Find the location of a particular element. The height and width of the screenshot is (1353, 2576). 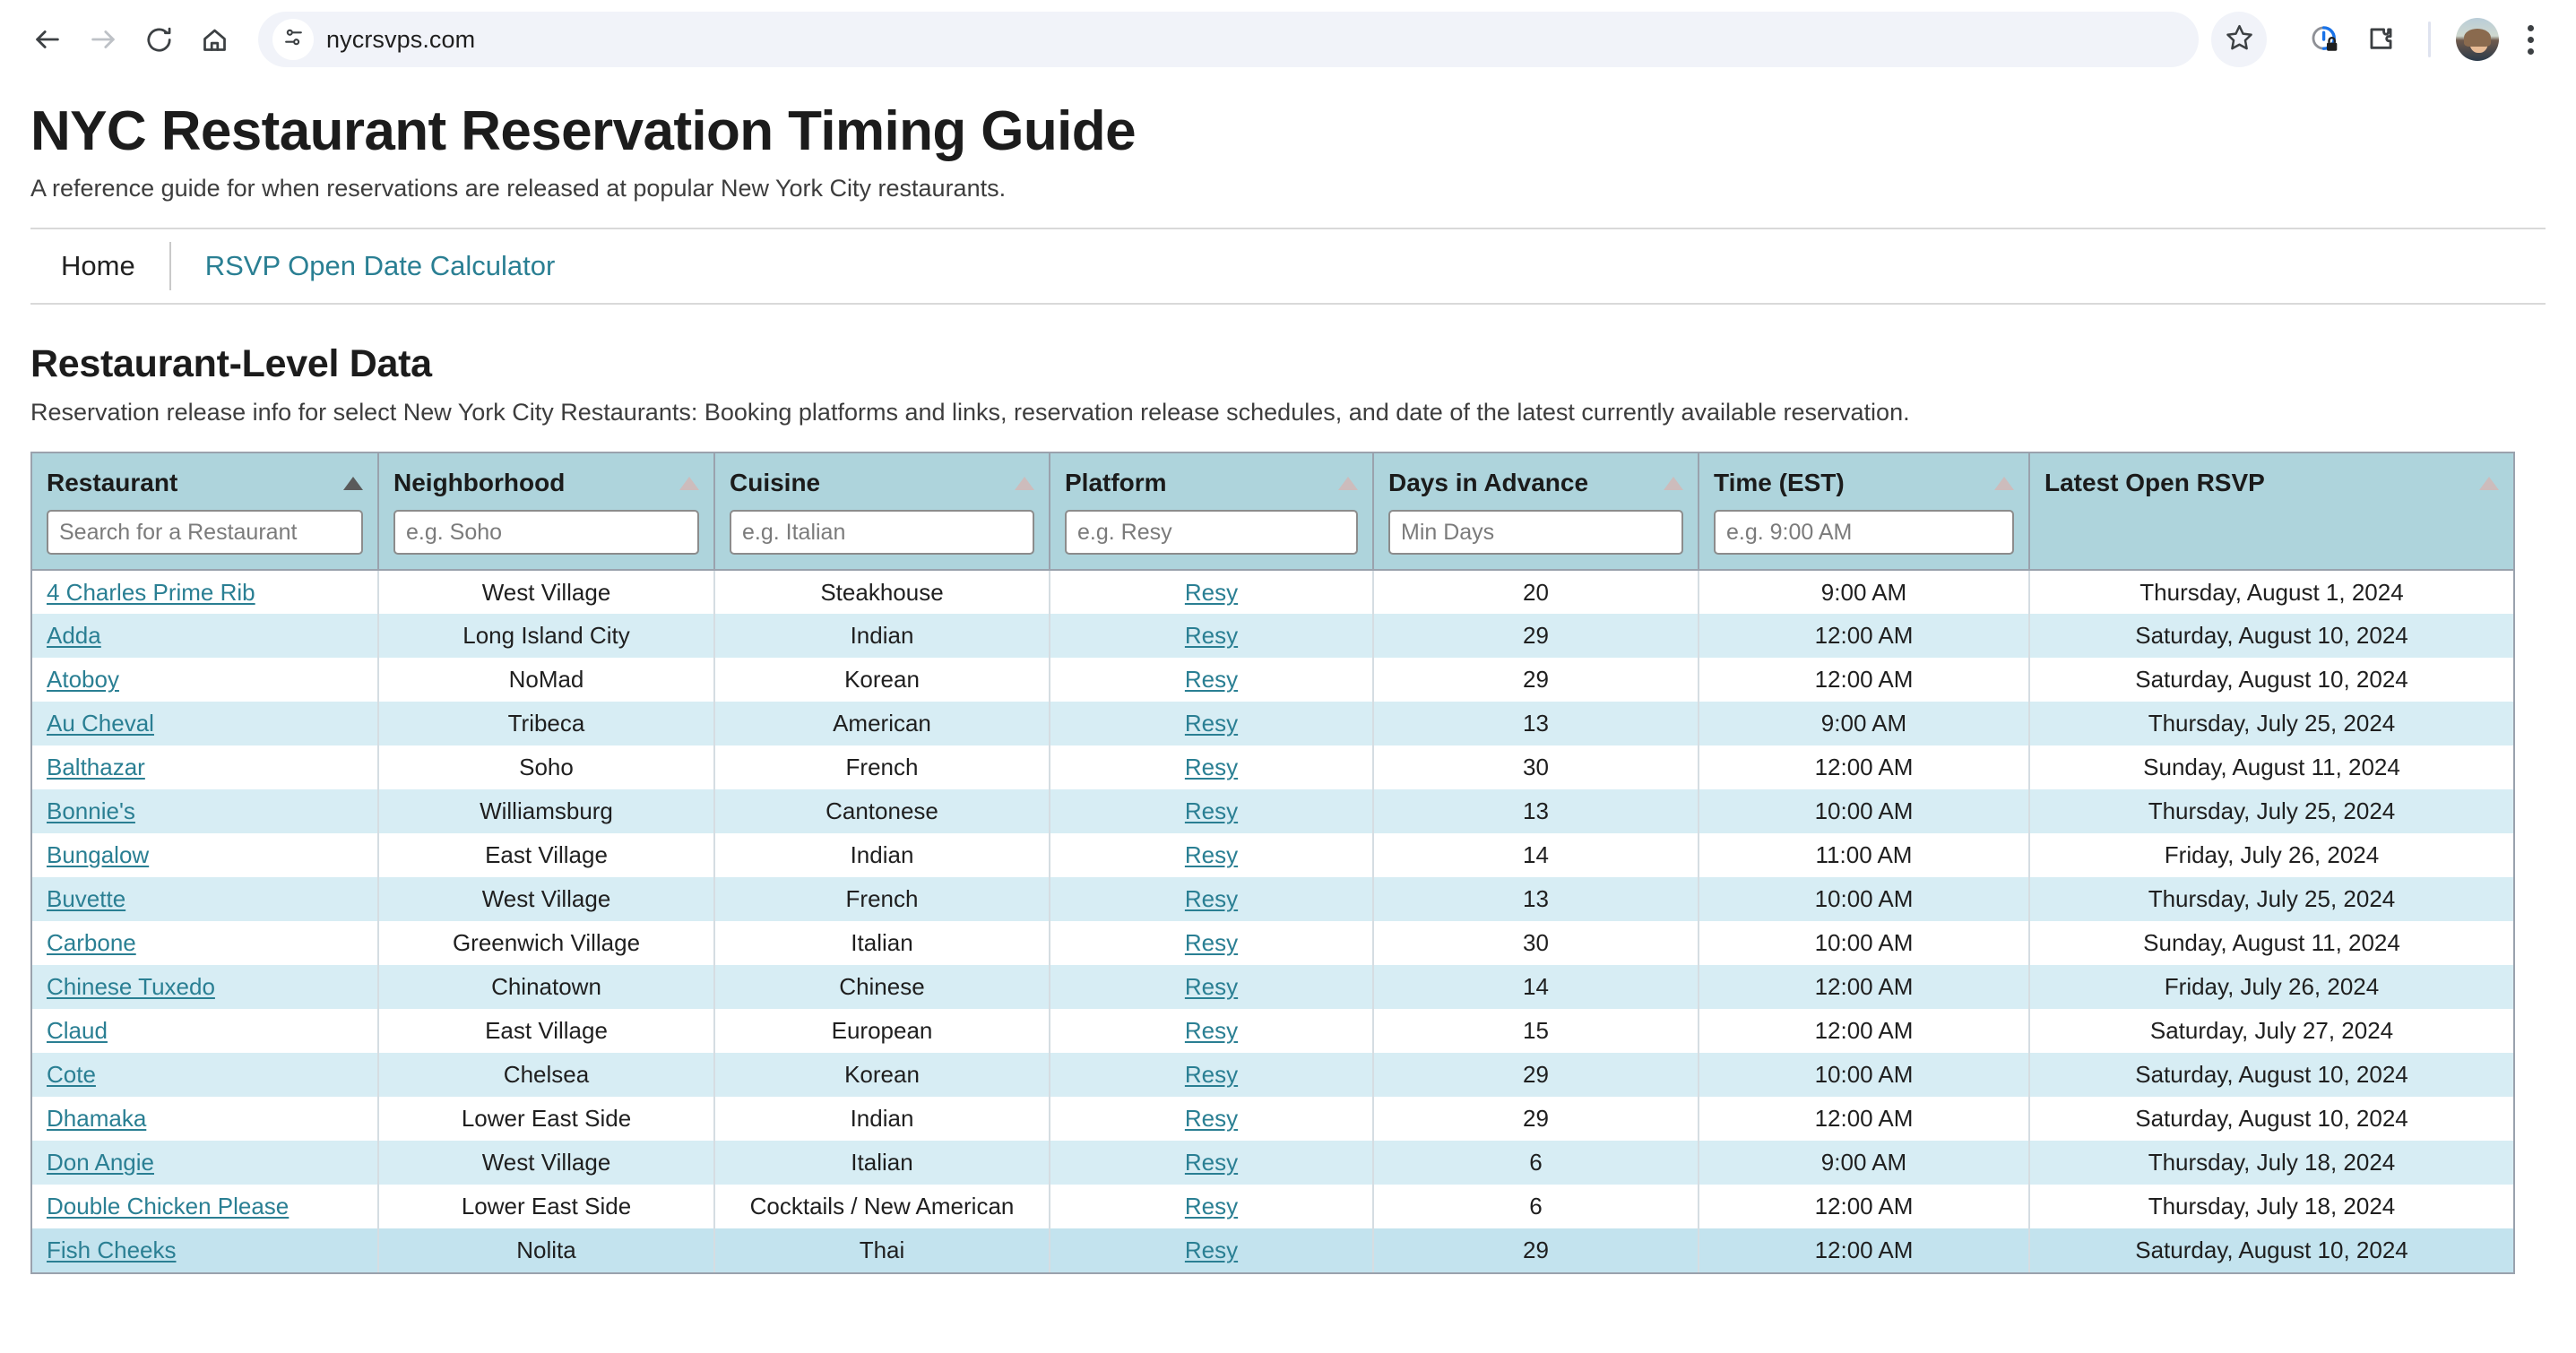

sort-ascending-icon-neighborhood is located at coordinates (689, 483).